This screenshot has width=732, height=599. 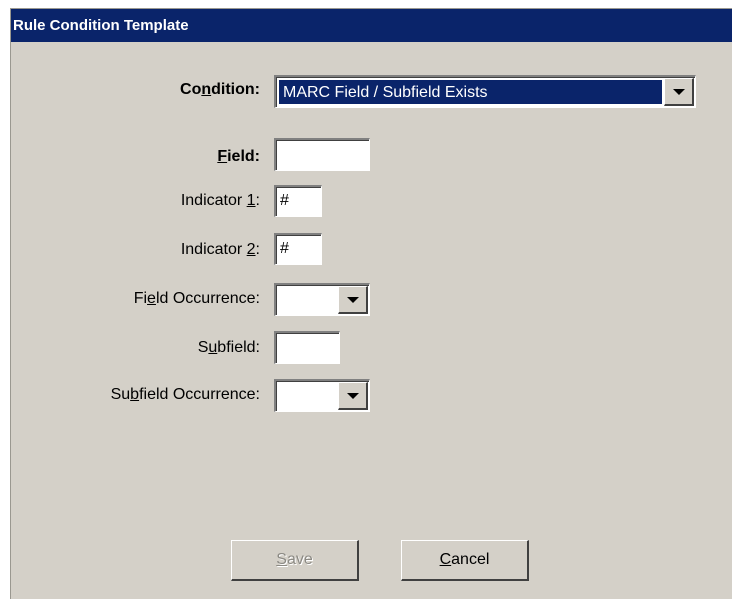 I want to click on subfield-label: Subfield:, so click(x=228, y=347).